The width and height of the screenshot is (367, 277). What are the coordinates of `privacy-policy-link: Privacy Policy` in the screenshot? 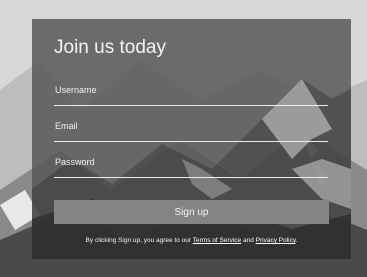 It's located at (276, 240).